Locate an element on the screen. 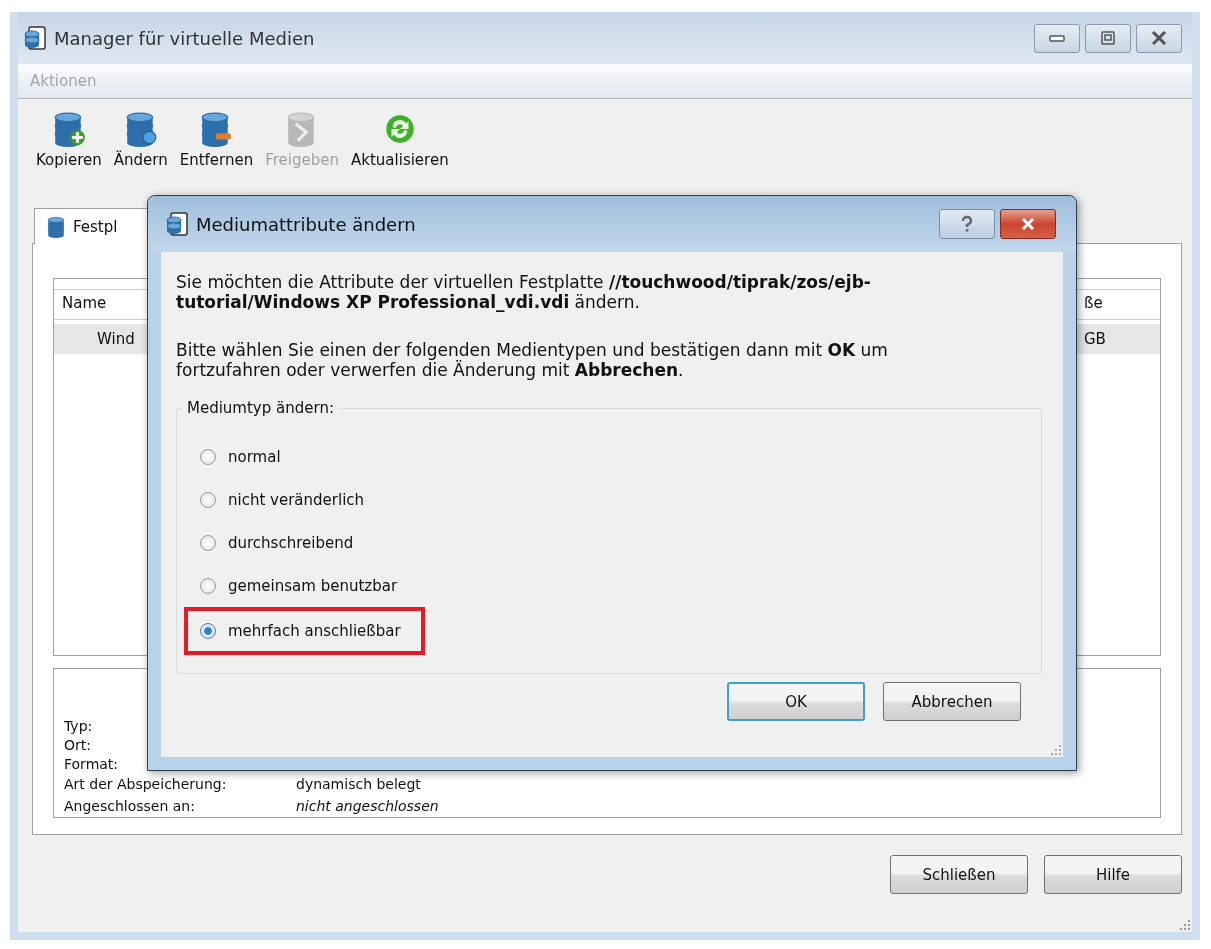 This screenshot has width=1211, height=949. window-title: Manager für virtuelle Medien is located at coordinates (184, 38).